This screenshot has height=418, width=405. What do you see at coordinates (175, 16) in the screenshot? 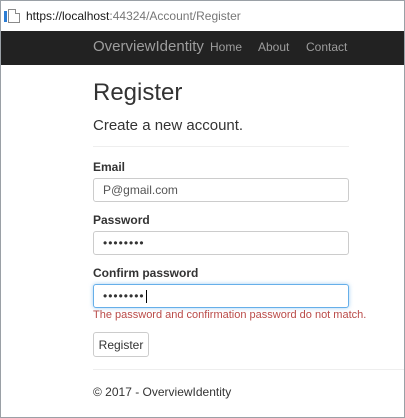
I see `url-path: :44324/Account/Register` at bounding box center [175, 16].